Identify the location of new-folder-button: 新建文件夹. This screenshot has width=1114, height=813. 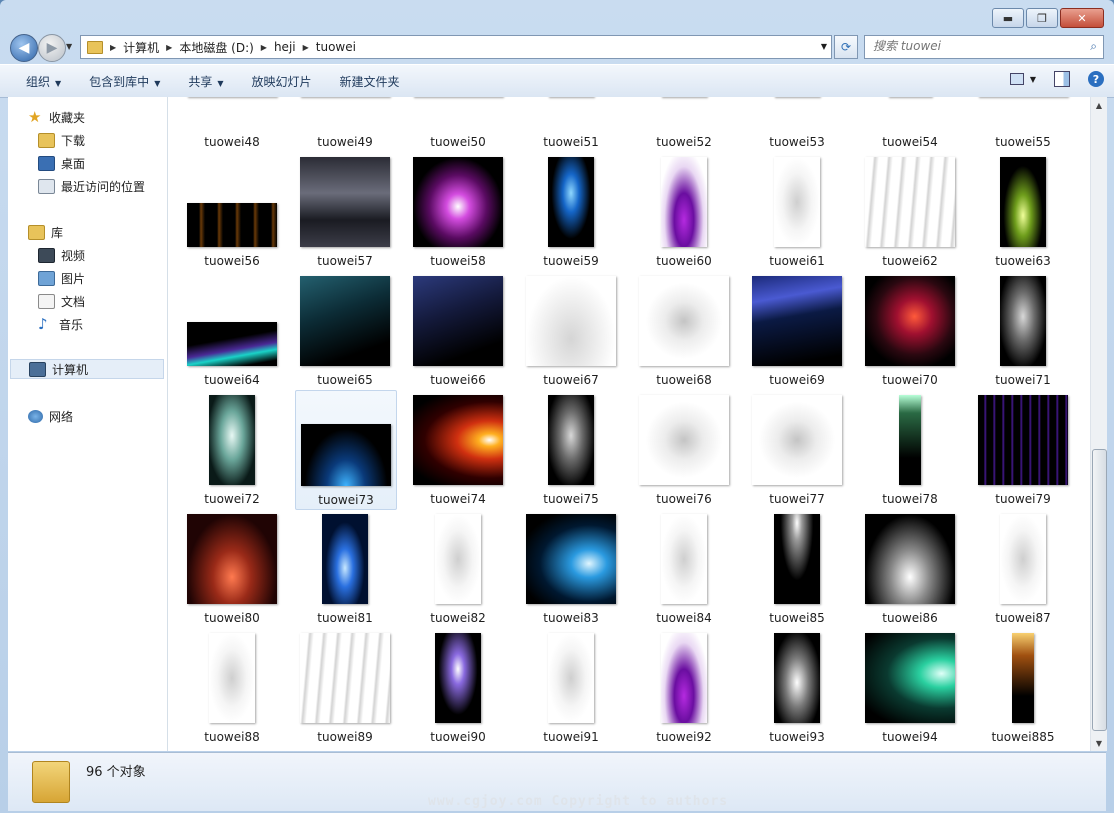
(370, 81).